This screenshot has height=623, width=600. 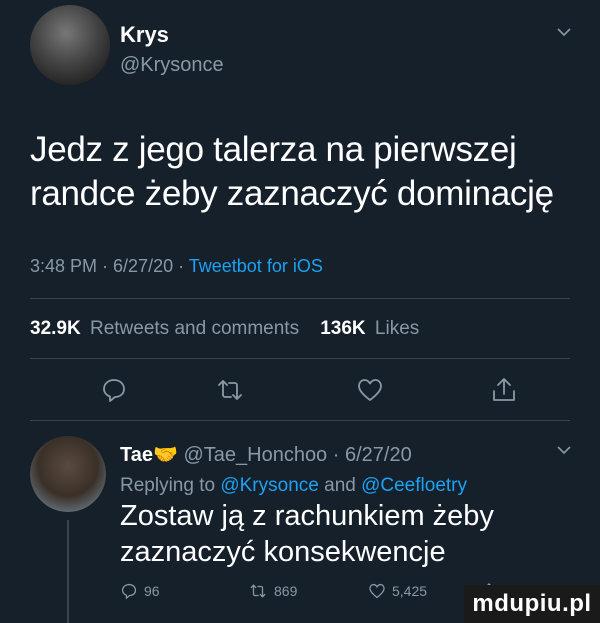 What do you see at coordinates (410, 591) in the screenshot?
I see `like-count: 5,425` at bounding box center [410, 591].